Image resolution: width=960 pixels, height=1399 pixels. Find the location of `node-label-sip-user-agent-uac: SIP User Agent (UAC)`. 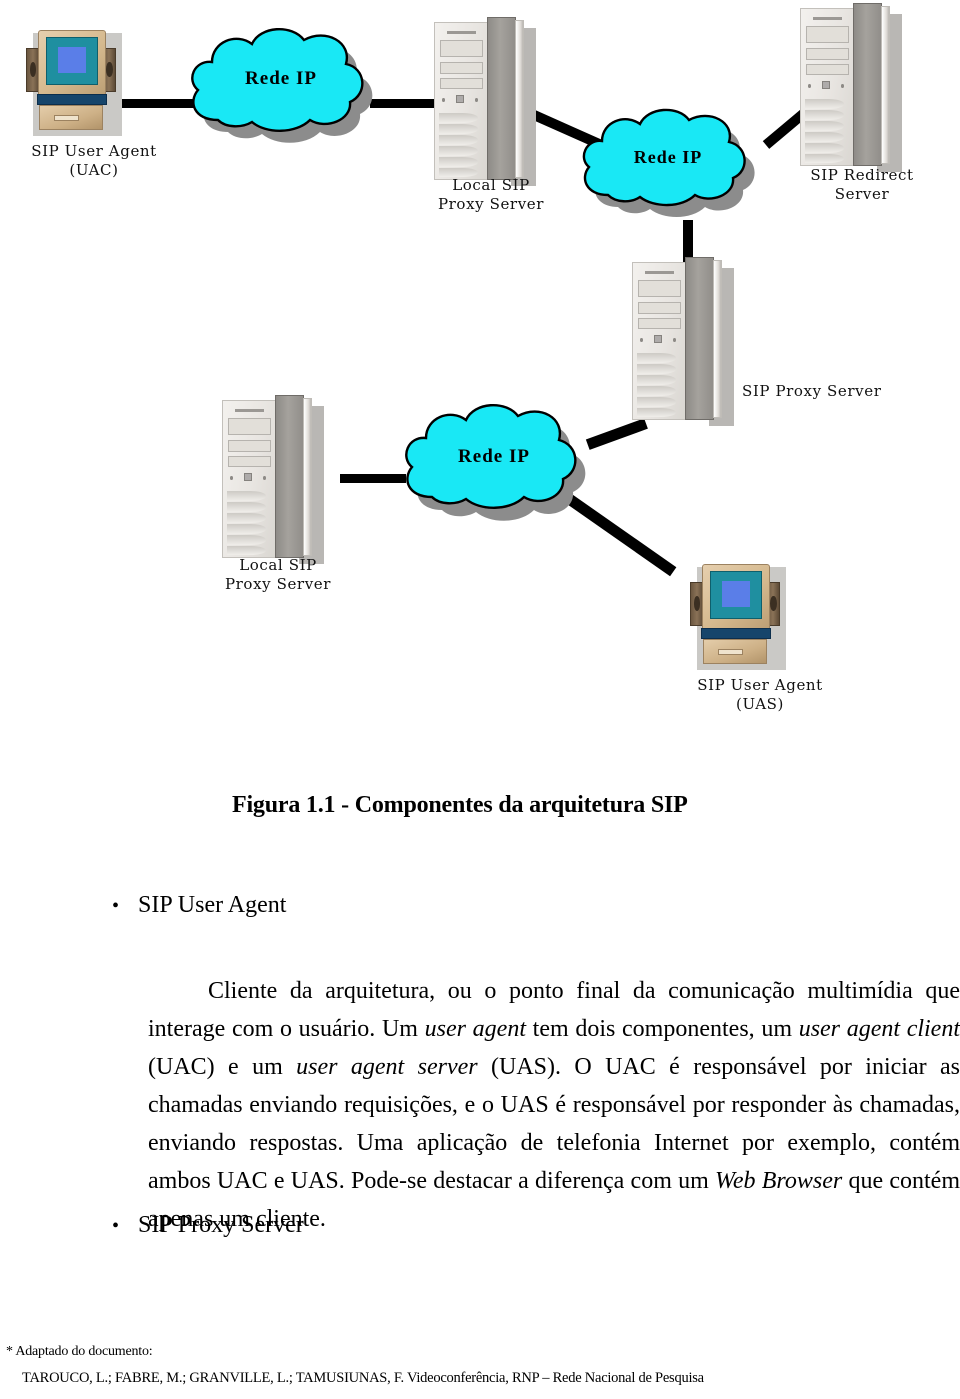

node-label-sip-user-agent-uac: SIP User Agent (UAC) is located at coordinates (94, 160).